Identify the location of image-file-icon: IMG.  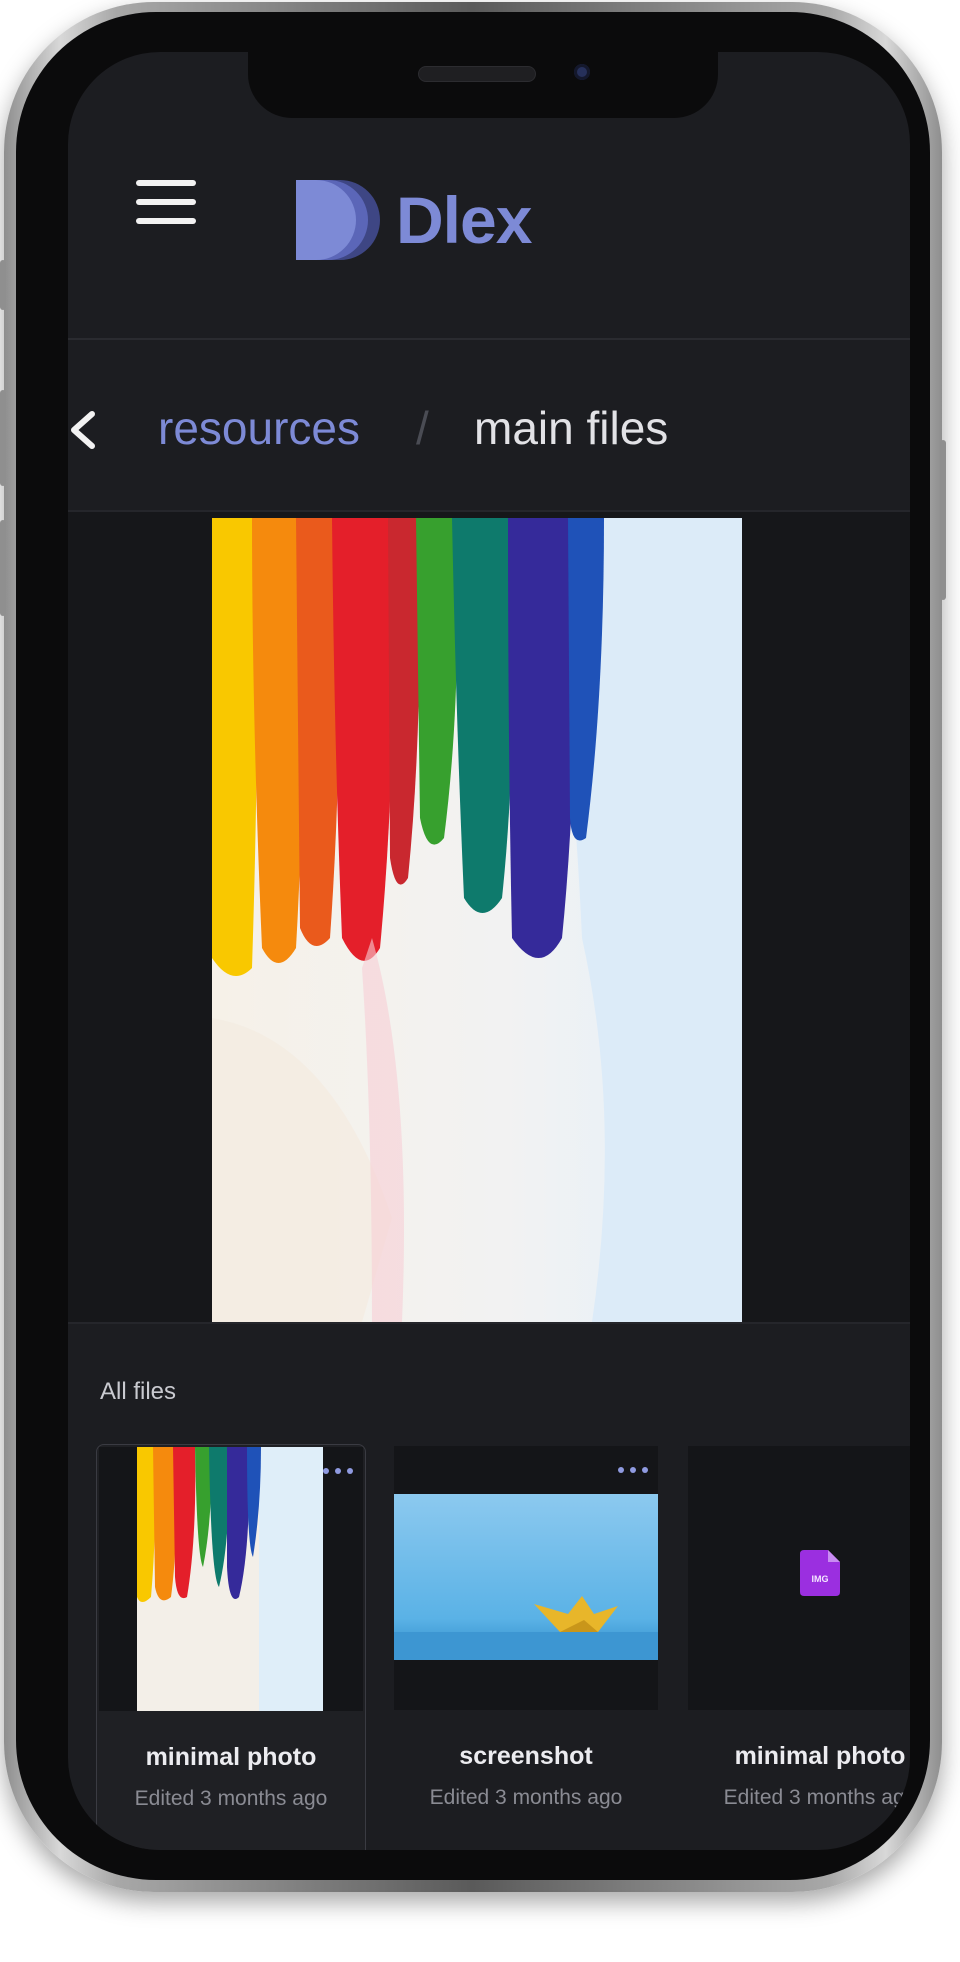
(820, 1573).